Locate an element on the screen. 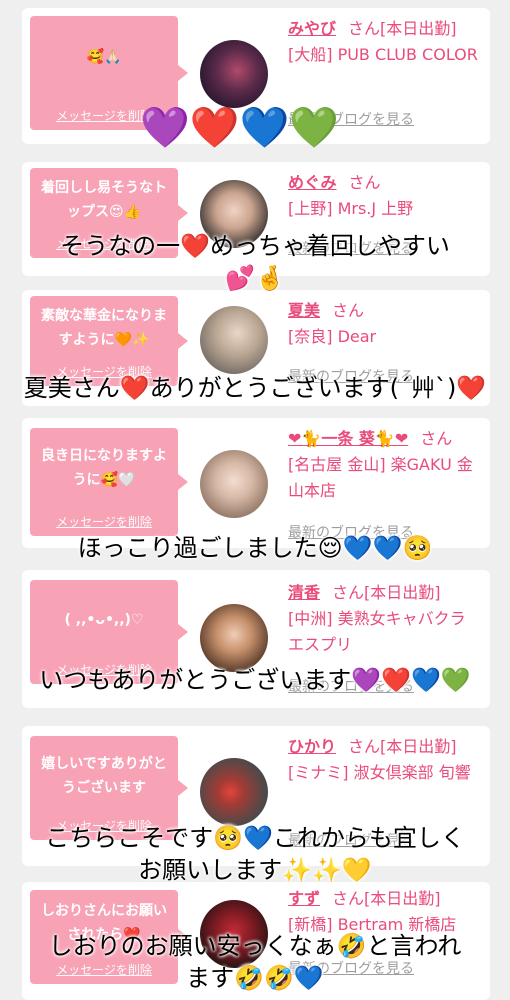 This screenshot has width=510, height=1000. caption-overlay: 夏美さん❤️ありがとうございます(´艸`)❤️ is located at coordinates (255, 388).